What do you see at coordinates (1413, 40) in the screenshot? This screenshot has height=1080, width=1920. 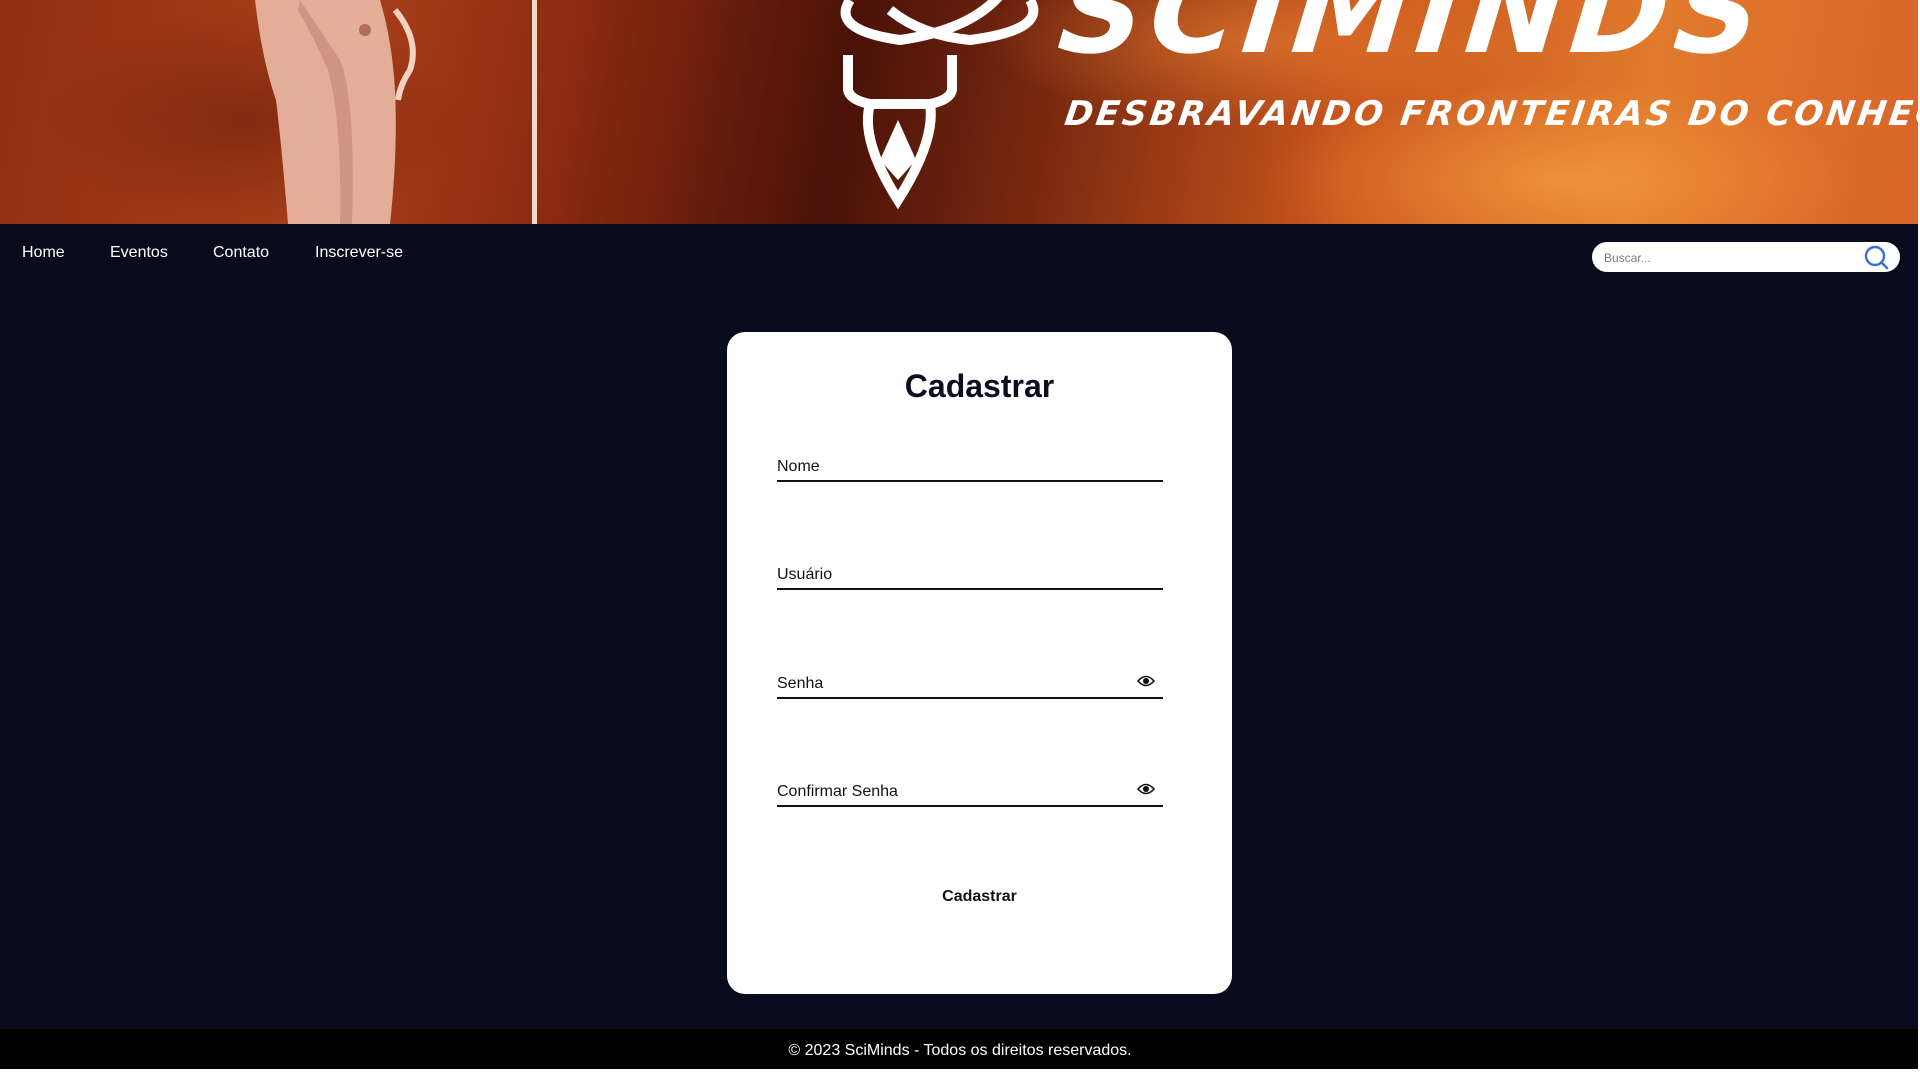 I see `brand-title: SCIMINDS` at bounding box center [1413, 40].